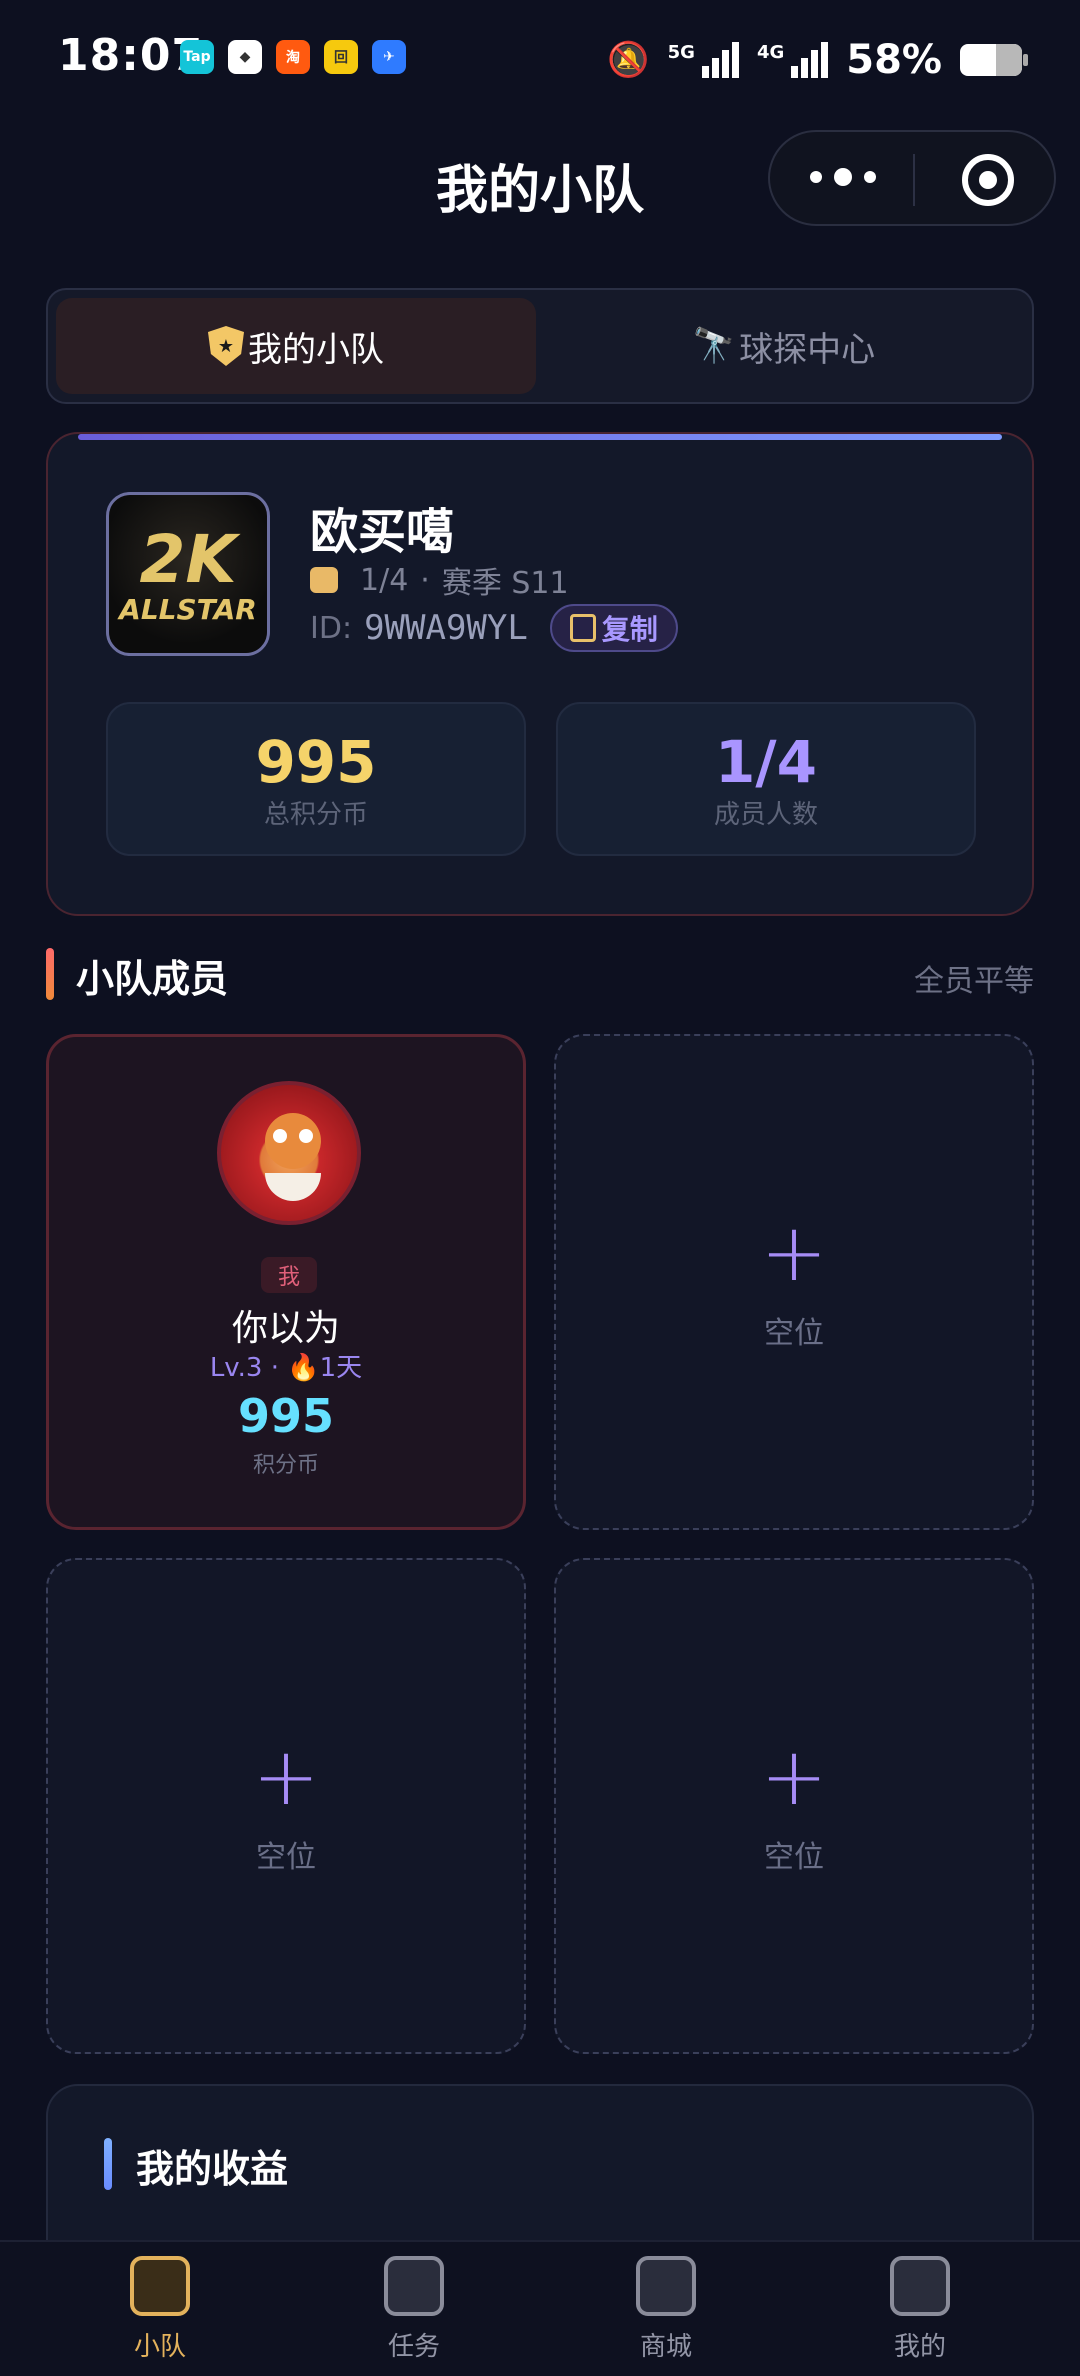 The image size is (1080, 2376). I want to click on member-card-me: 我 你以为 Lv.3 · 🔥1天 995 积分币, so click(286, 1282).